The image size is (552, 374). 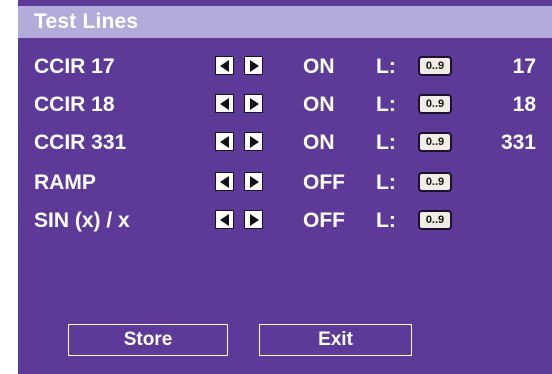 What do you see at coordinates (74, 104) in the screenshot?
I see `row-label: CCIR 18` at bounding box center [74, 104].